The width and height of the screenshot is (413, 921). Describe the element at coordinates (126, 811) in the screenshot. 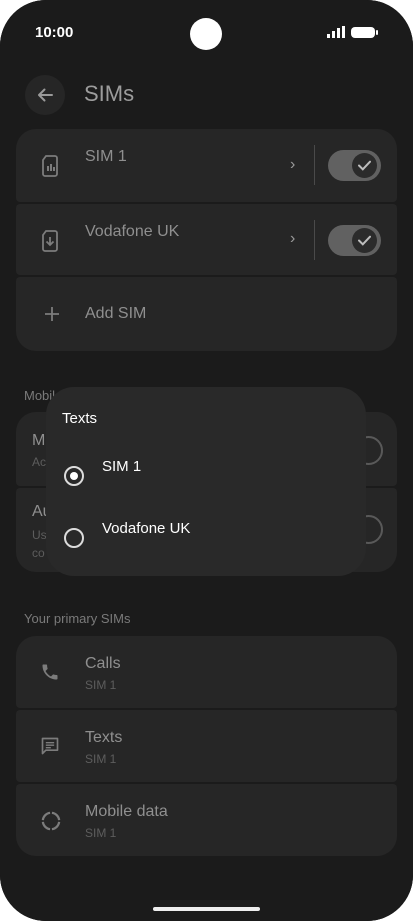

I see `primary-title: Mobile data` at that location.